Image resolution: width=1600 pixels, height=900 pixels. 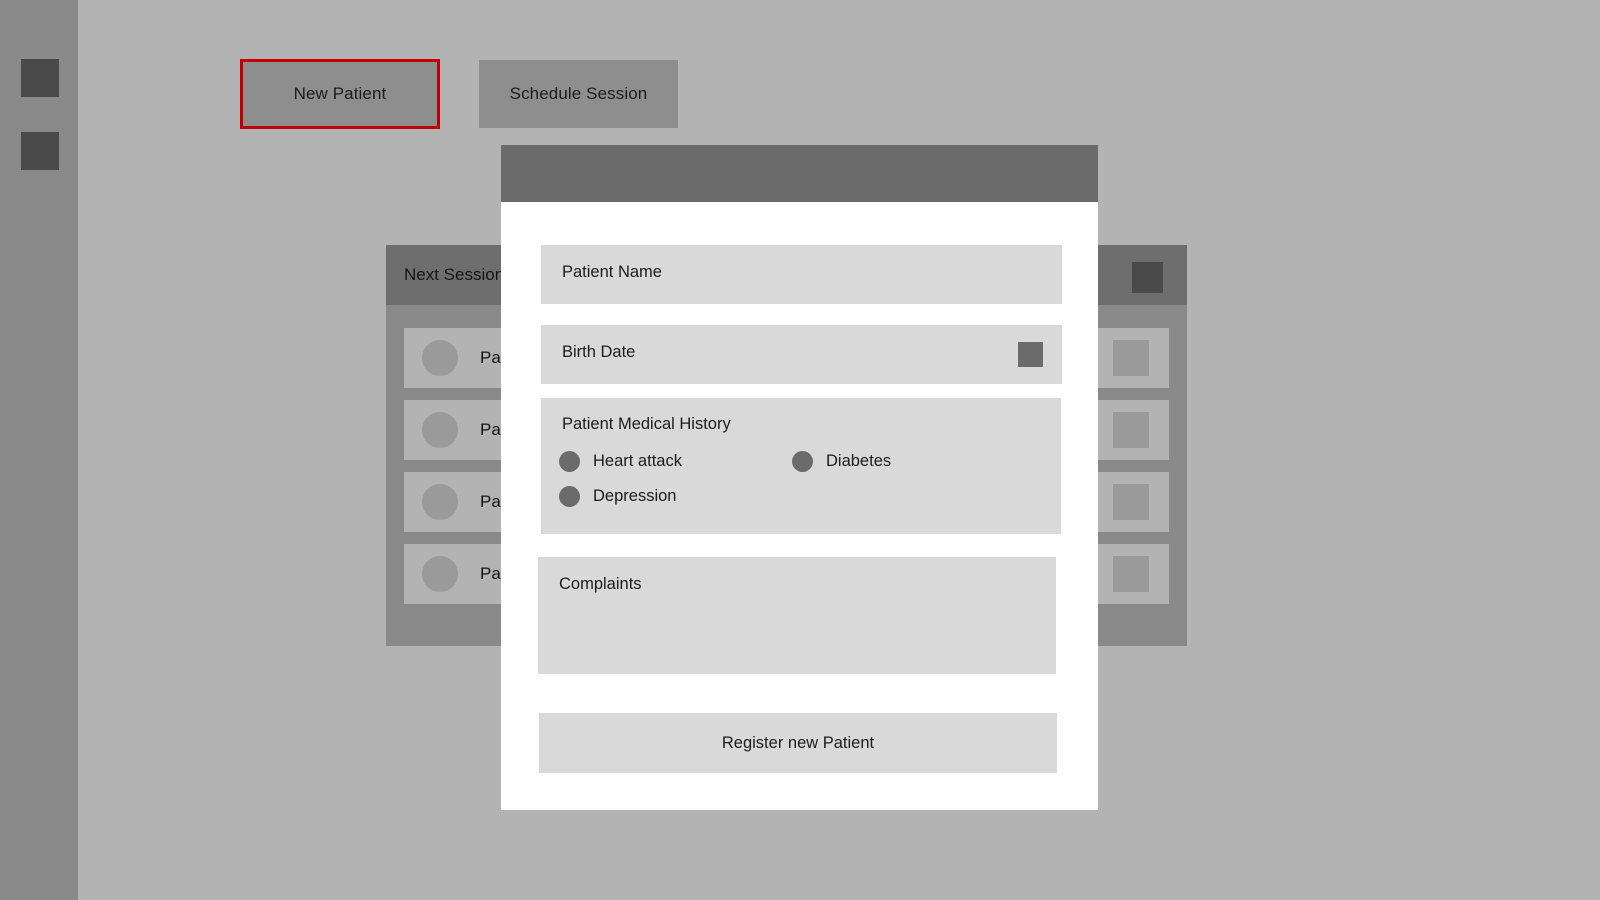 I want to click on register-new-patient-label: Register new Patient, so click(x=798, y=742).